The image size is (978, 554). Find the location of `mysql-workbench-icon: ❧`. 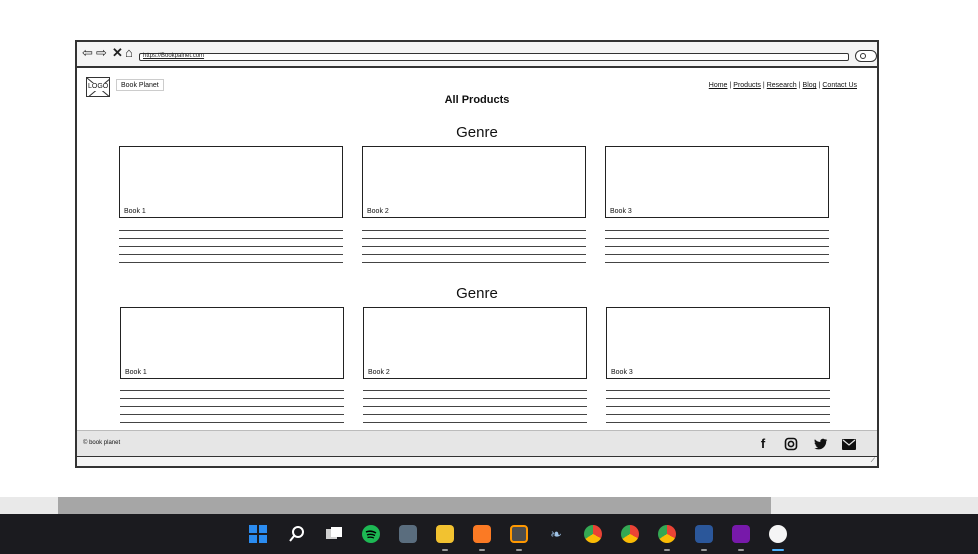

mysql-workbench-icon: ❧ is located at coordinates (556, 534).